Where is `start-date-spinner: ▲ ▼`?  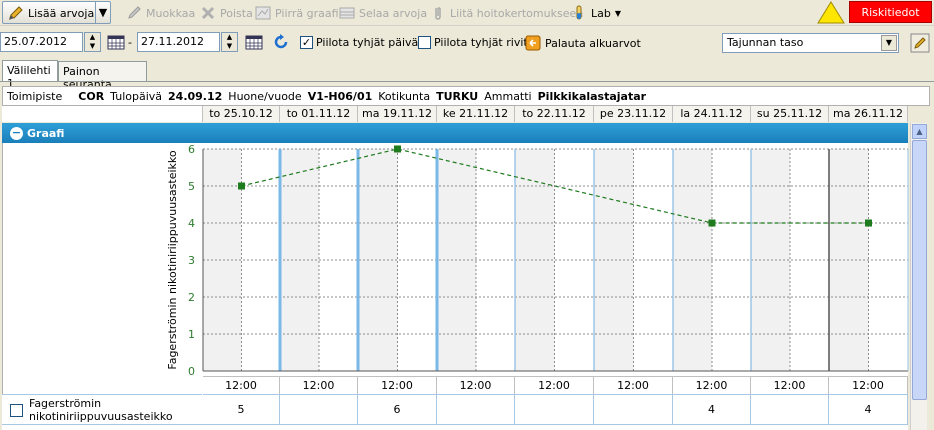 start-date-spinner: ▲ ▼ is located at coordinates (92, 42).